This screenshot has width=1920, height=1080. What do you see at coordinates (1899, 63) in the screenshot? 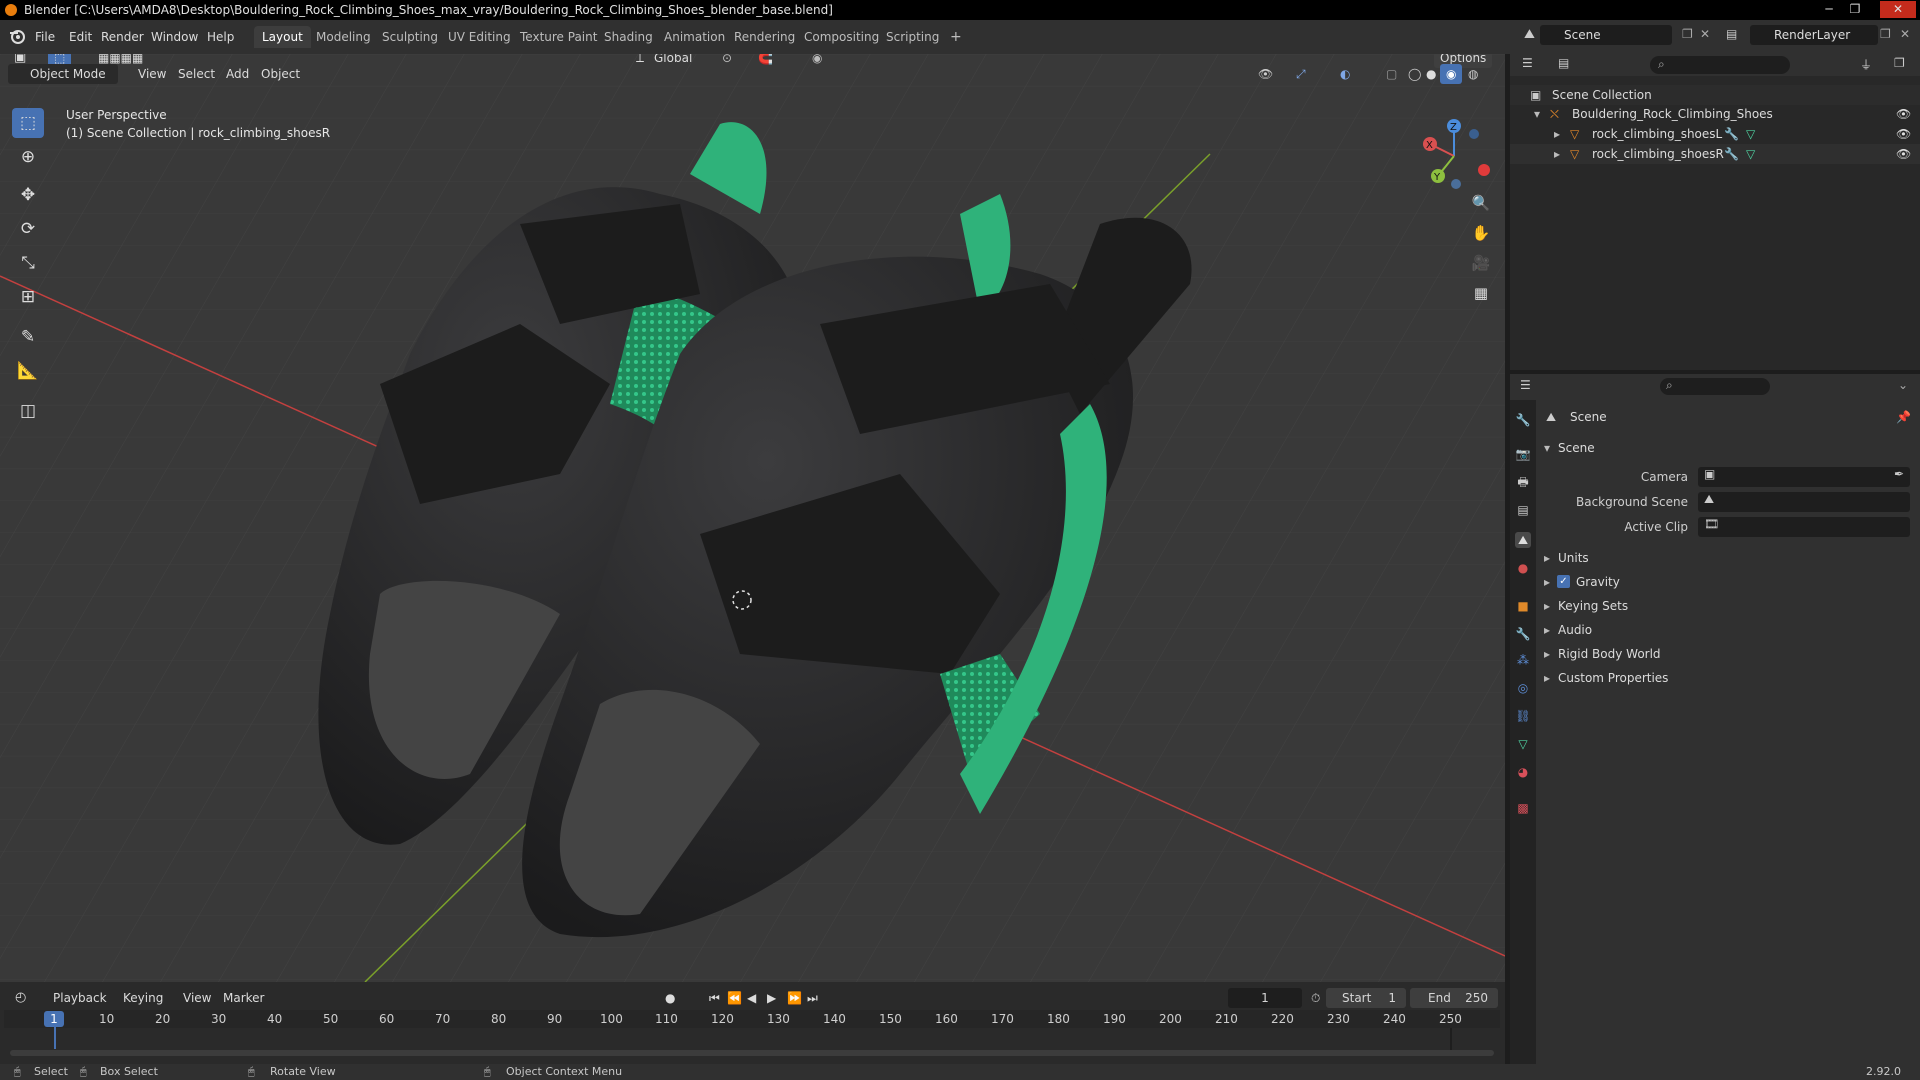
I see `new-collection-icon: ❐` at bounding box center [1899, 63].